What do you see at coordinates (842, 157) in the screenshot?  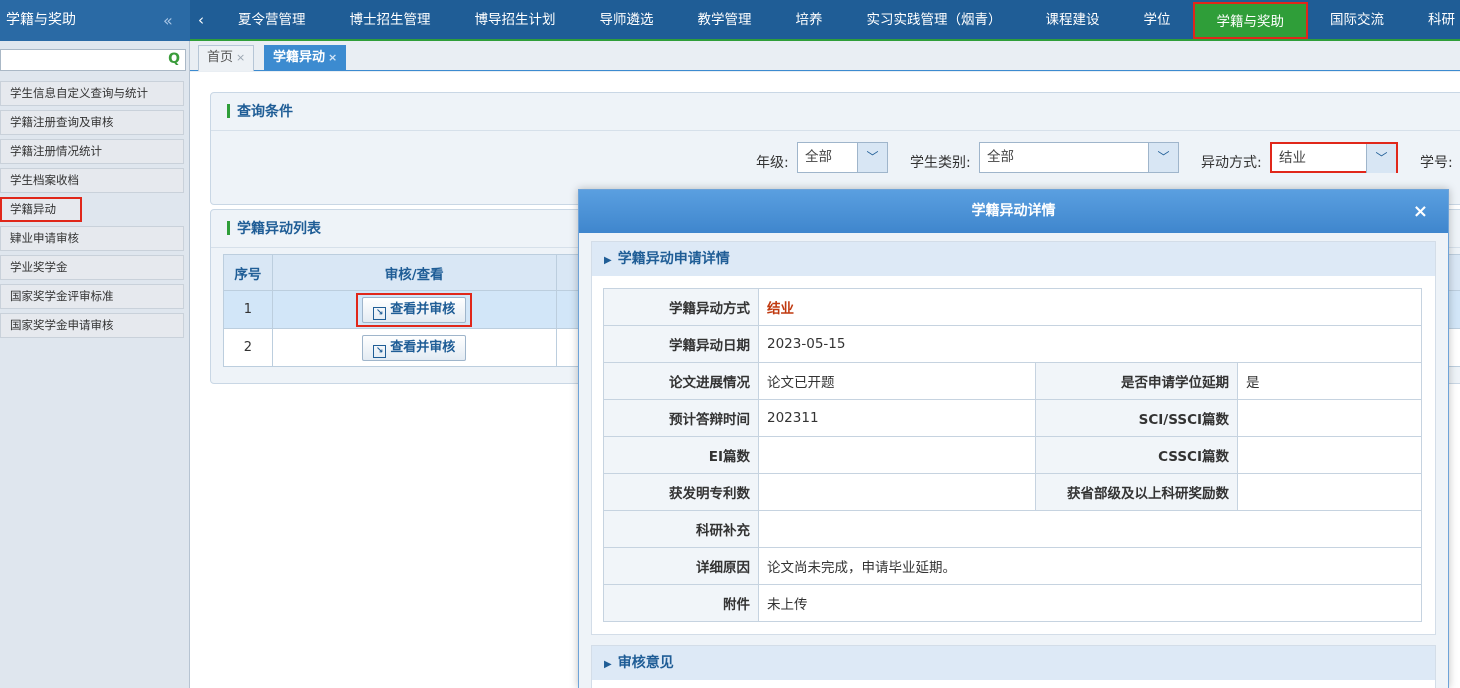 I see `grade-select: 全部 ﹀` at bounding box center [842, 157].